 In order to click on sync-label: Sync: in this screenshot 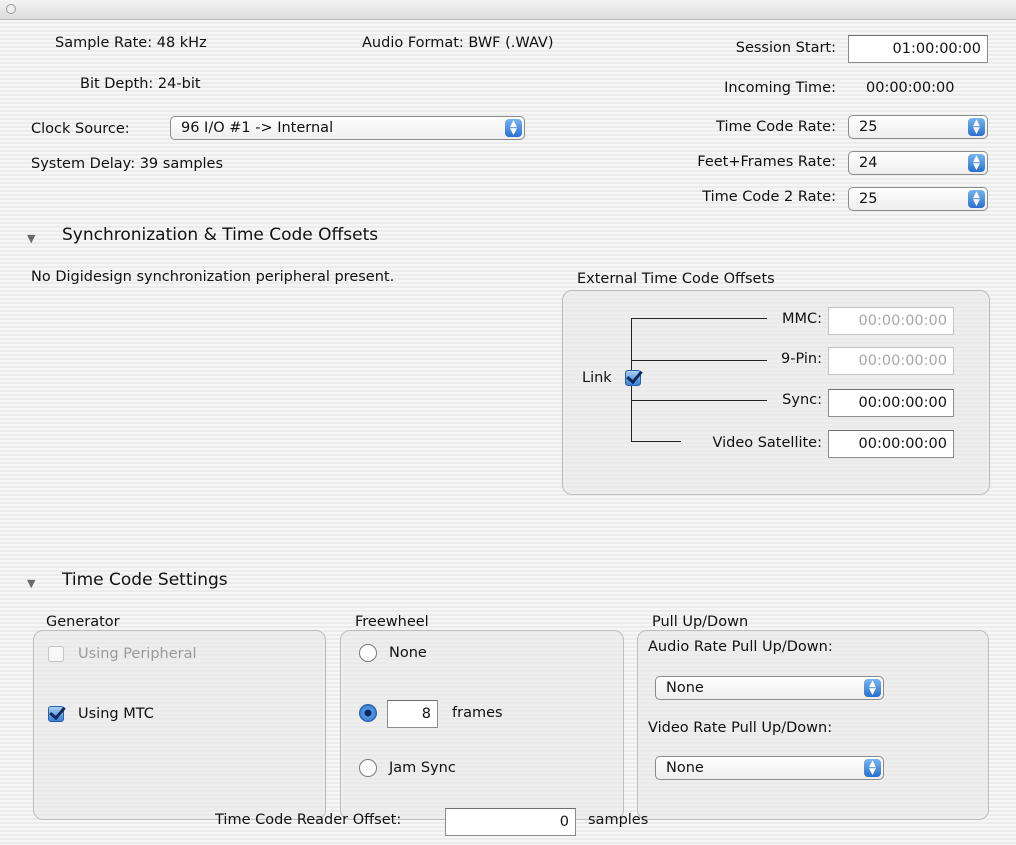, I will do `click(802, 400)`.